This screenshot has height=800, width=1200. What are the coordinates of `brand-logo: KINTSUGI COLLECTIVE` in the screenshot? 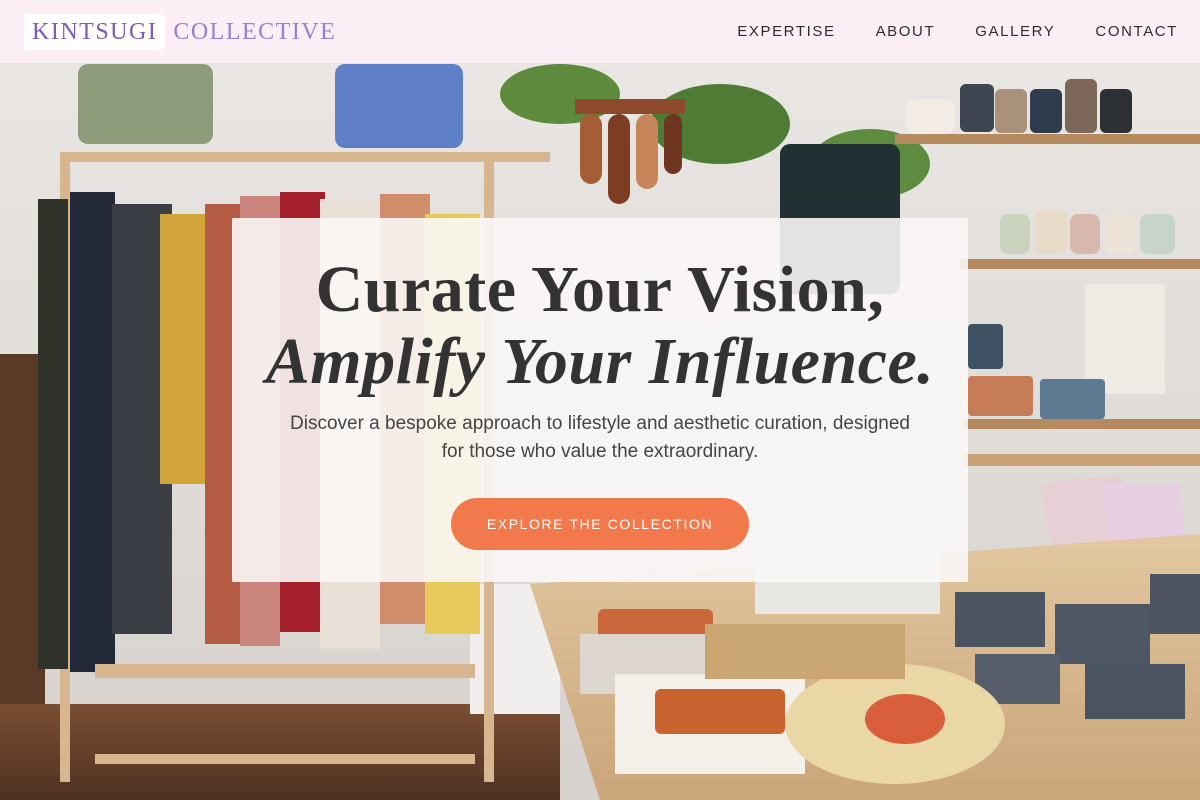 It's located at (184, 31).